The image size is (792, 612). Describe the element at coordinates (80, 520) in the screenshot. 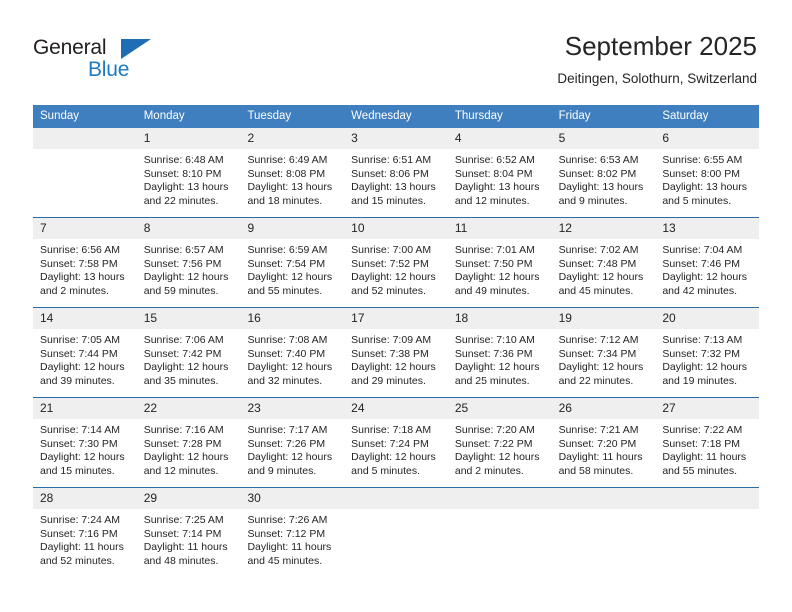

I see `day-detail-line: Sunrise: 7:24 AM` at that location.